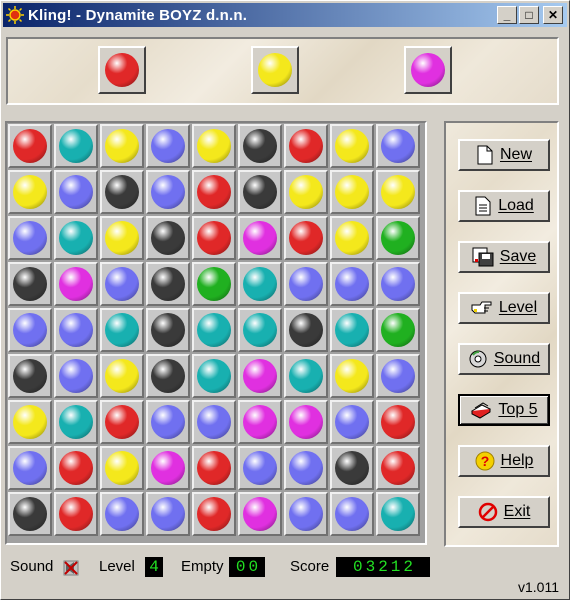  What do you see at coordinates (285, 15) in the screenshot?
I see `title-bar: Kling! - Dynamite BOYZ d.n.n. _ □ ✕` at bounding box center [285, 15].